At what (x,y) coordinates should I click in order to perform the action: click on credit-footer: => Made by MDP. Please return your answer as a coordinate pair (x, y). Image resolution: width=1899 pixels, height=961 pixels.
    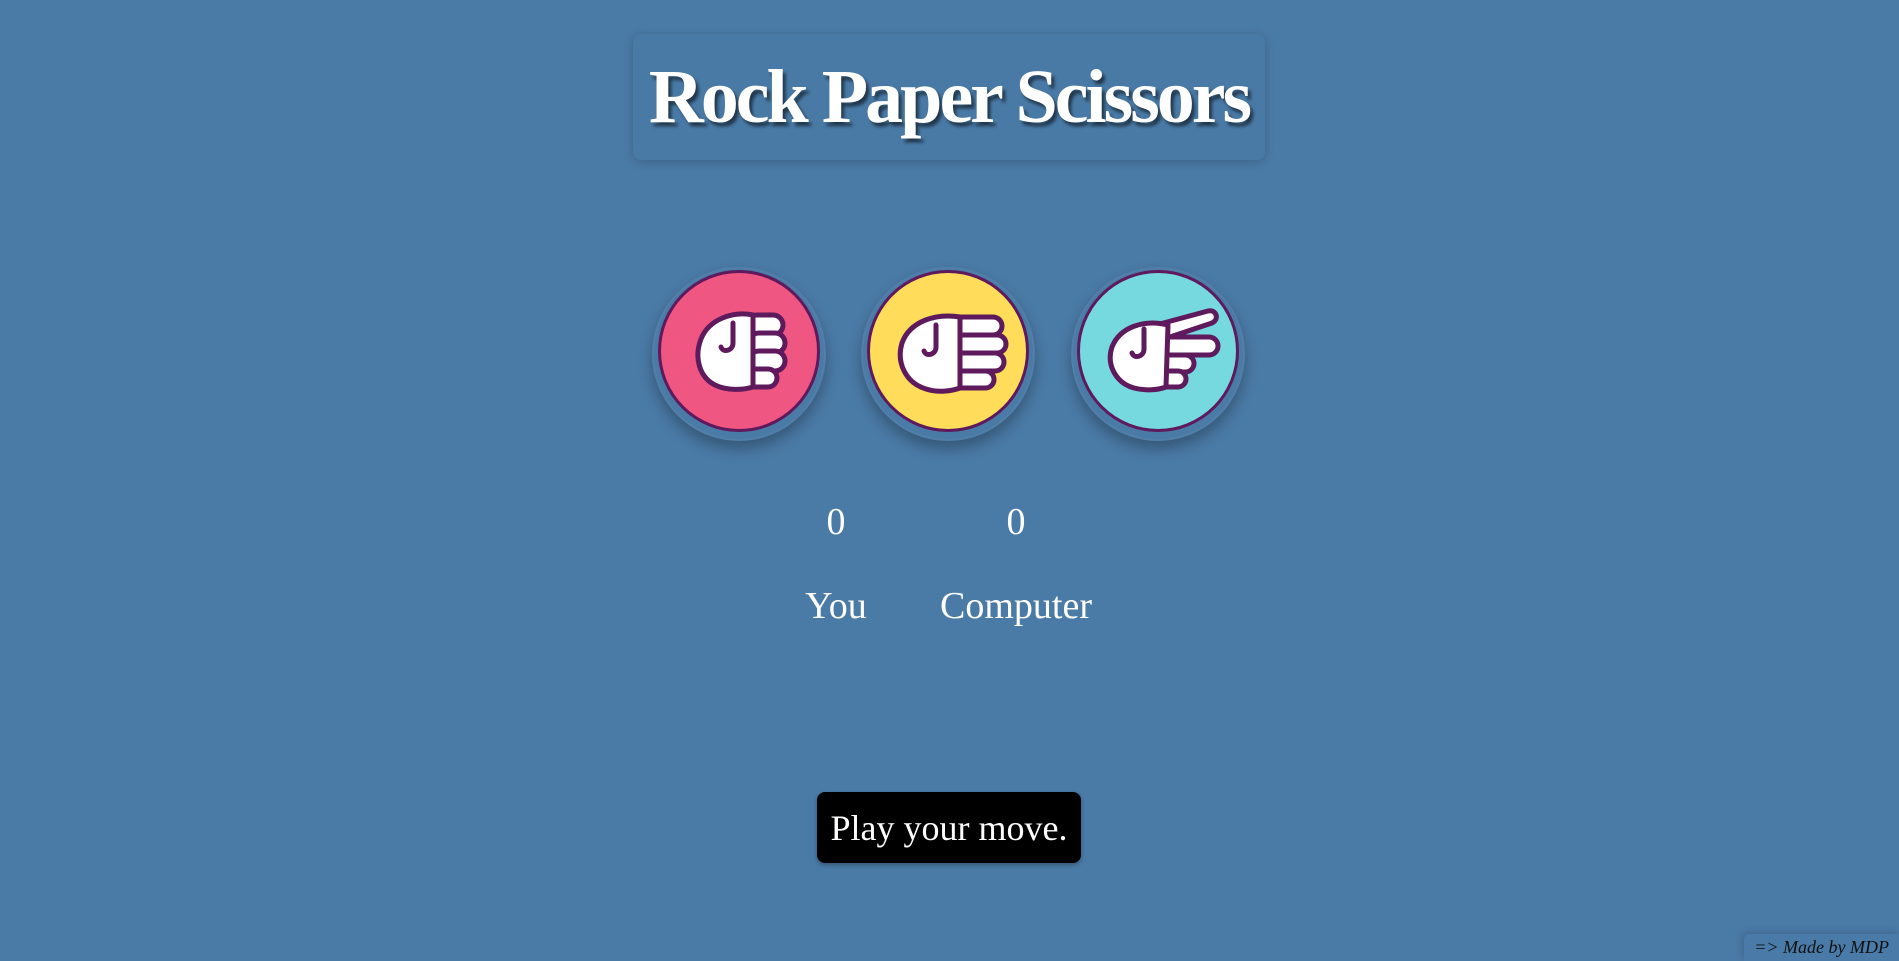
    Looking at the image, I should click on (1821, 947).